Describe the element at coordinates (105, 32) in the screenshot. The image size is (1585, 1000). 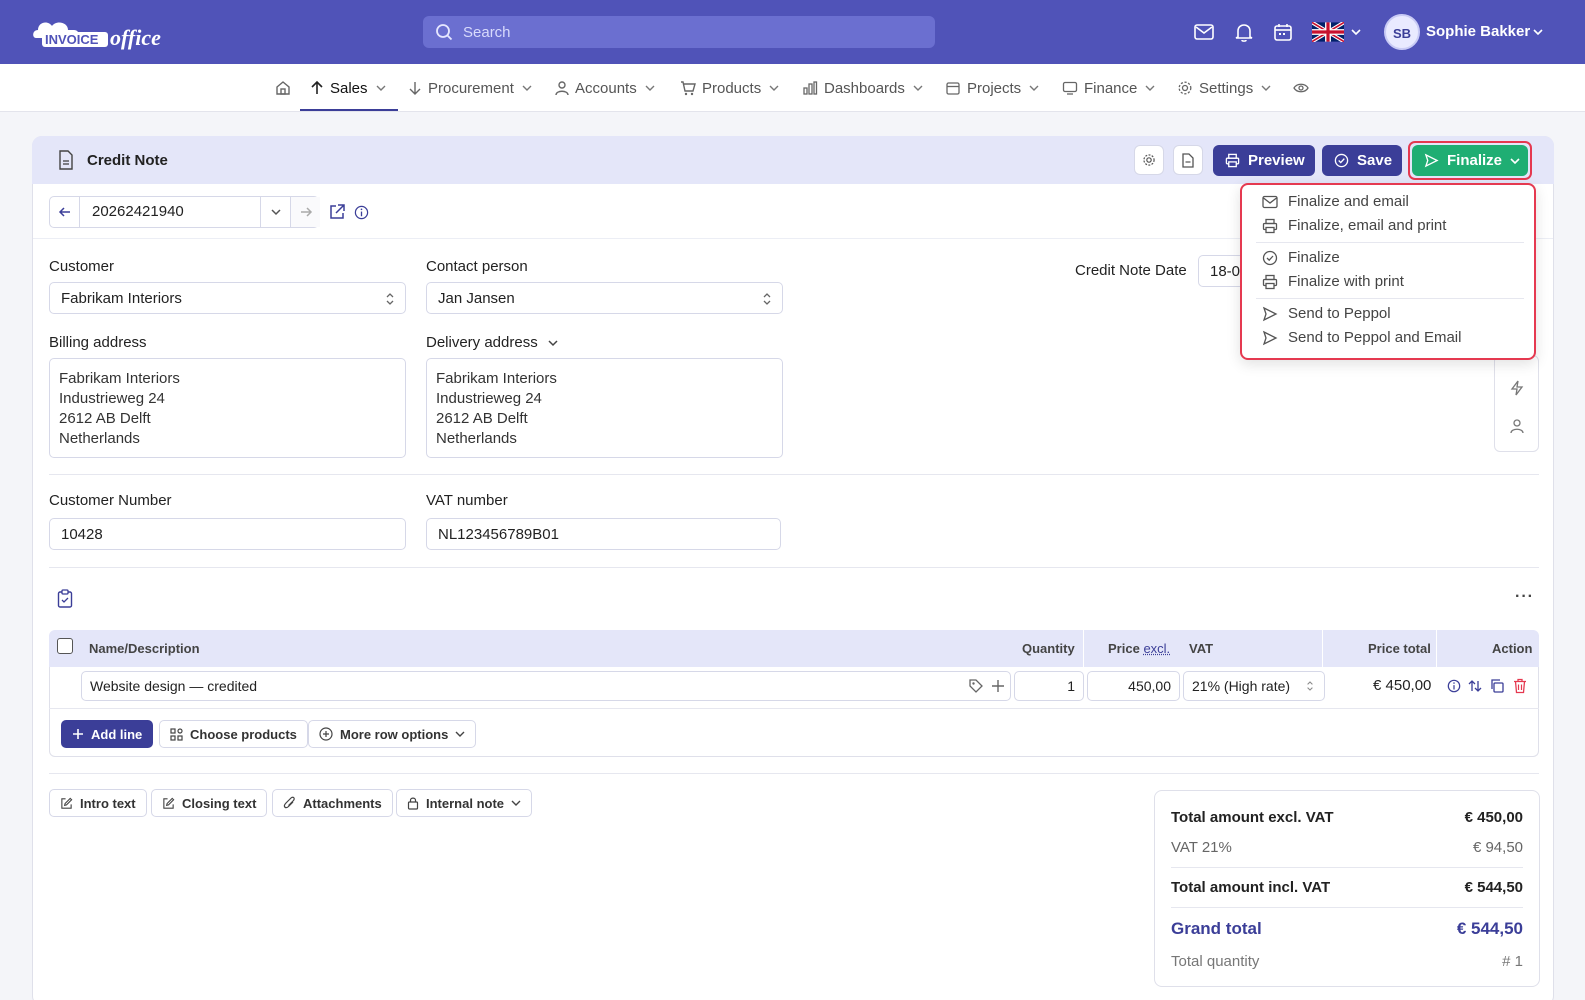
I see `invoiceoffice-logo: INVOICE office` at that location.